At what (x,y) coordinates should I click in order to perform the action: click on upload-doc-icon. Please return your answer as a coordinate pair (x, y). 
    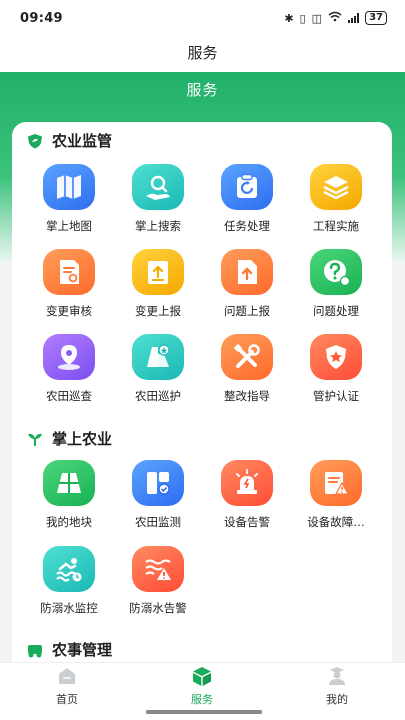
    Looking at the image, I should click on (158, 272).